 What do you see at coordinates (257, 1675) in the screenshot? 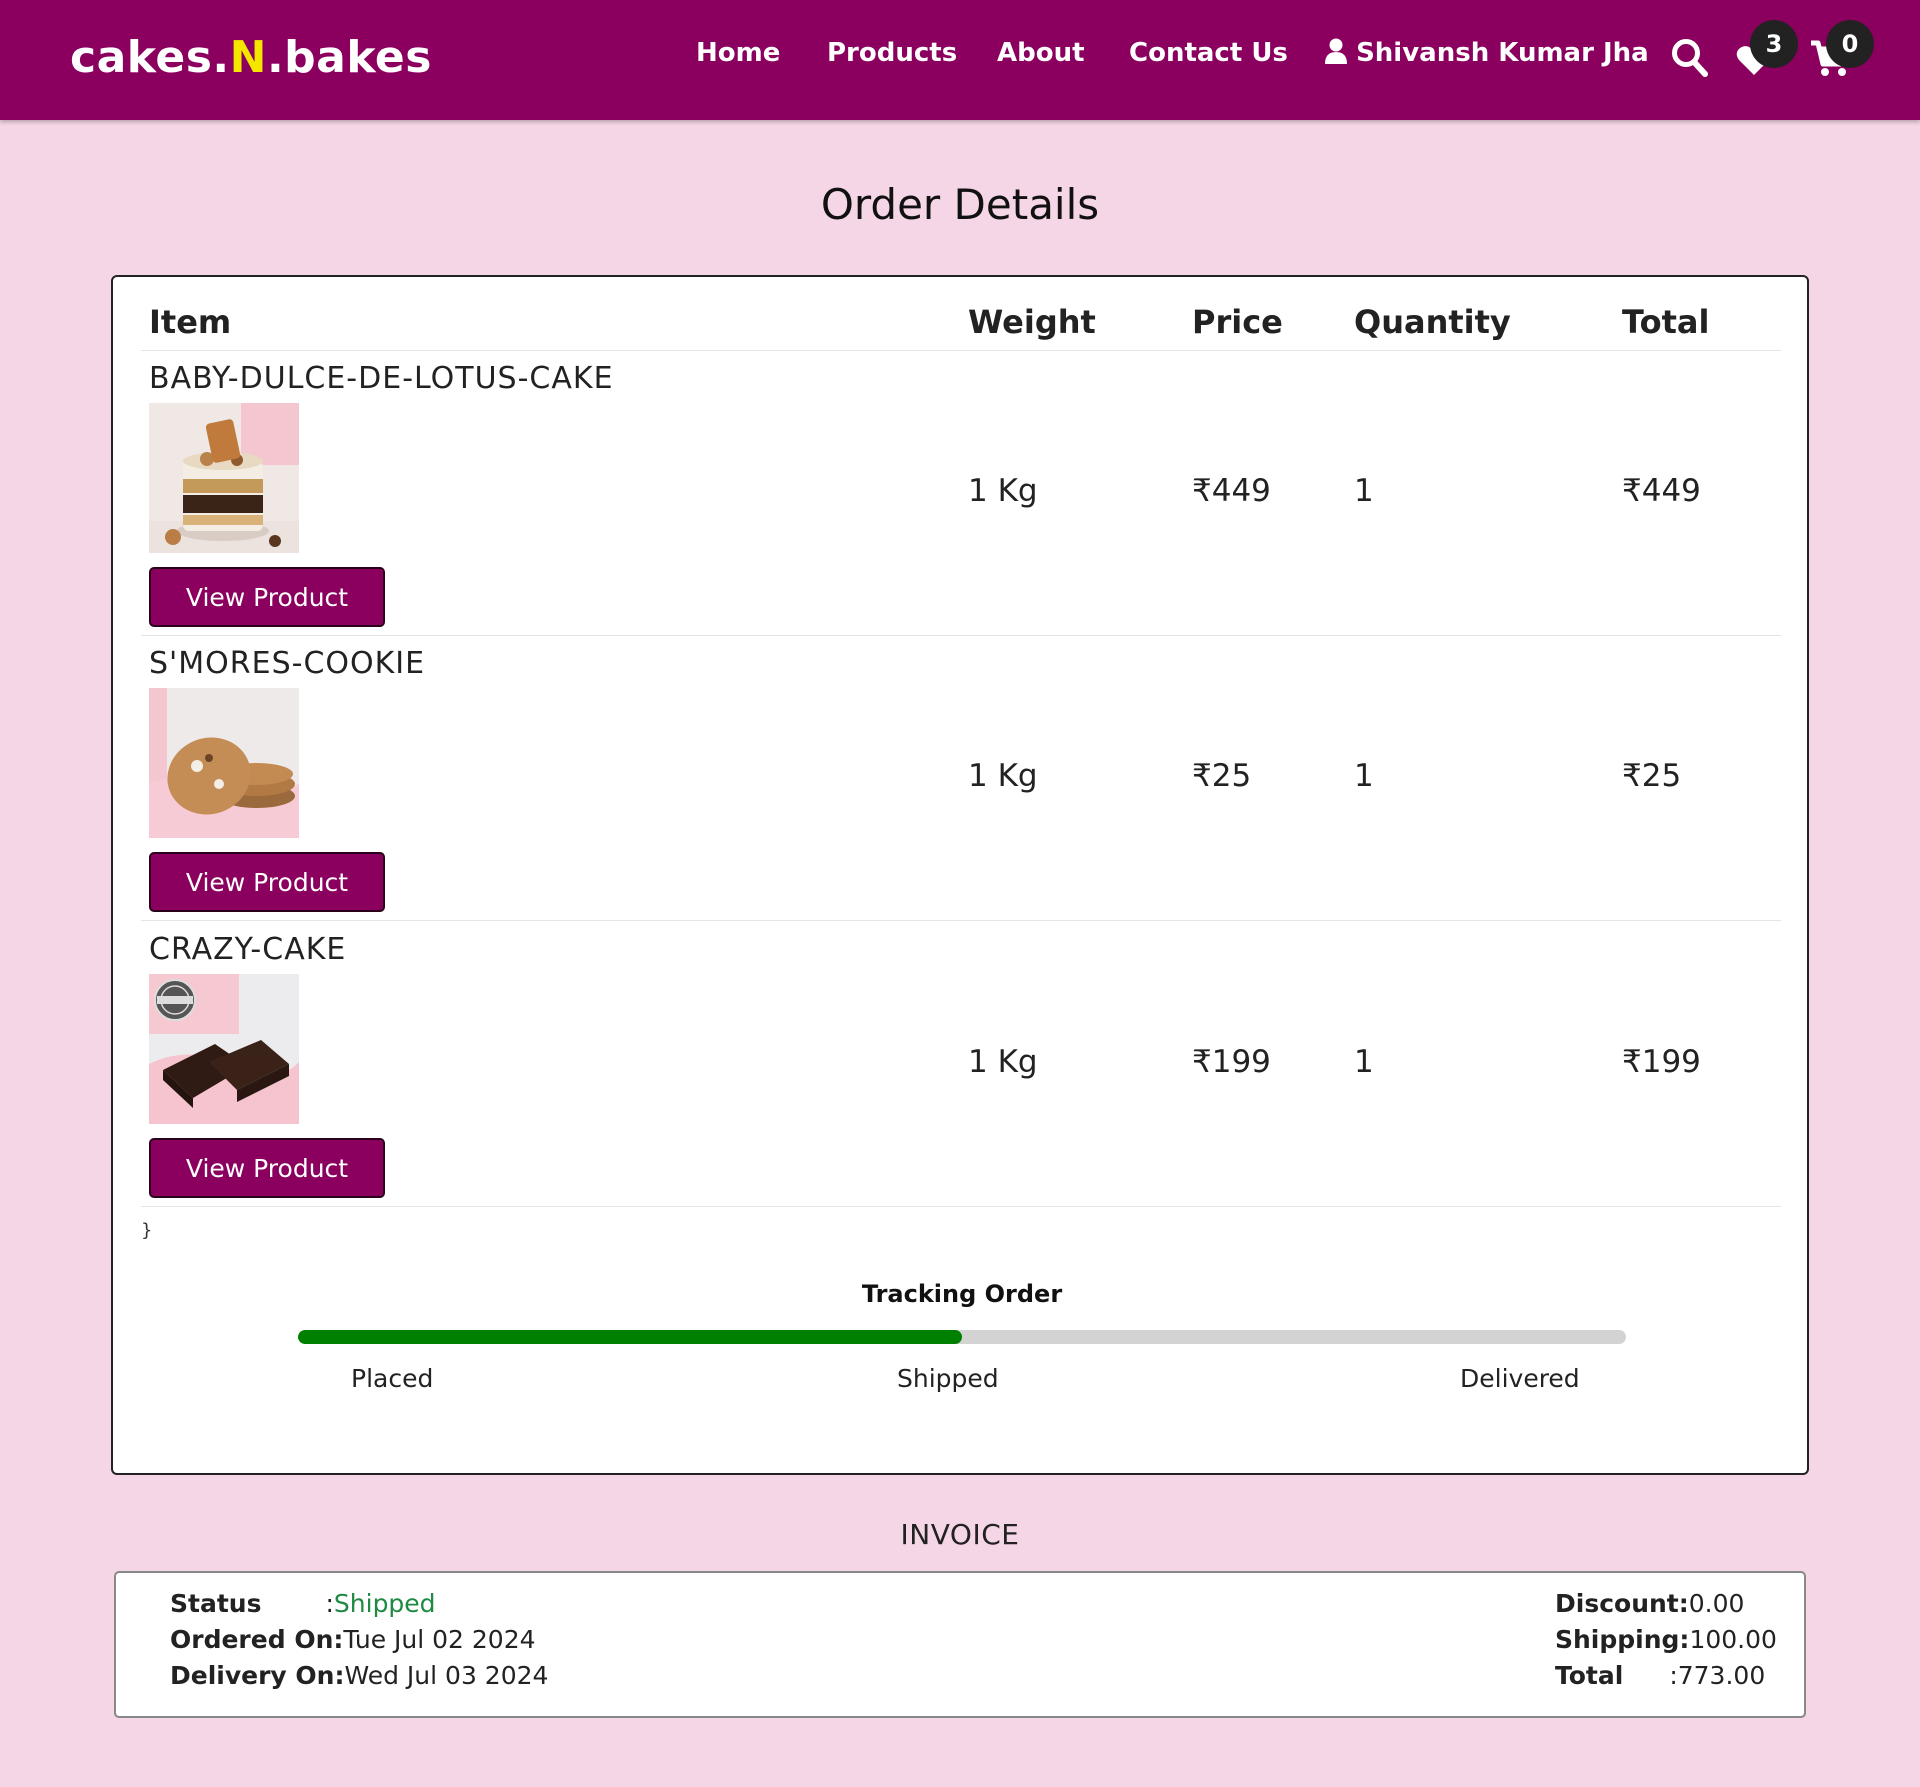
I see `delivery-label: Delivery On:` at bounding box center [257, 1675].